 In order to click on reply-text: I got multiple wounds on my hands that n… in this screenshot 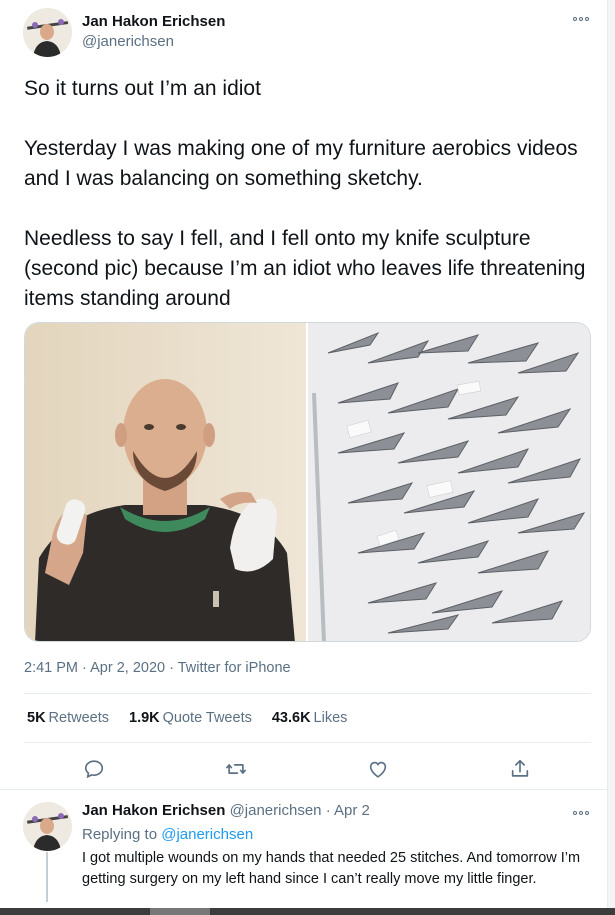, I will do `click(331, 868)`.